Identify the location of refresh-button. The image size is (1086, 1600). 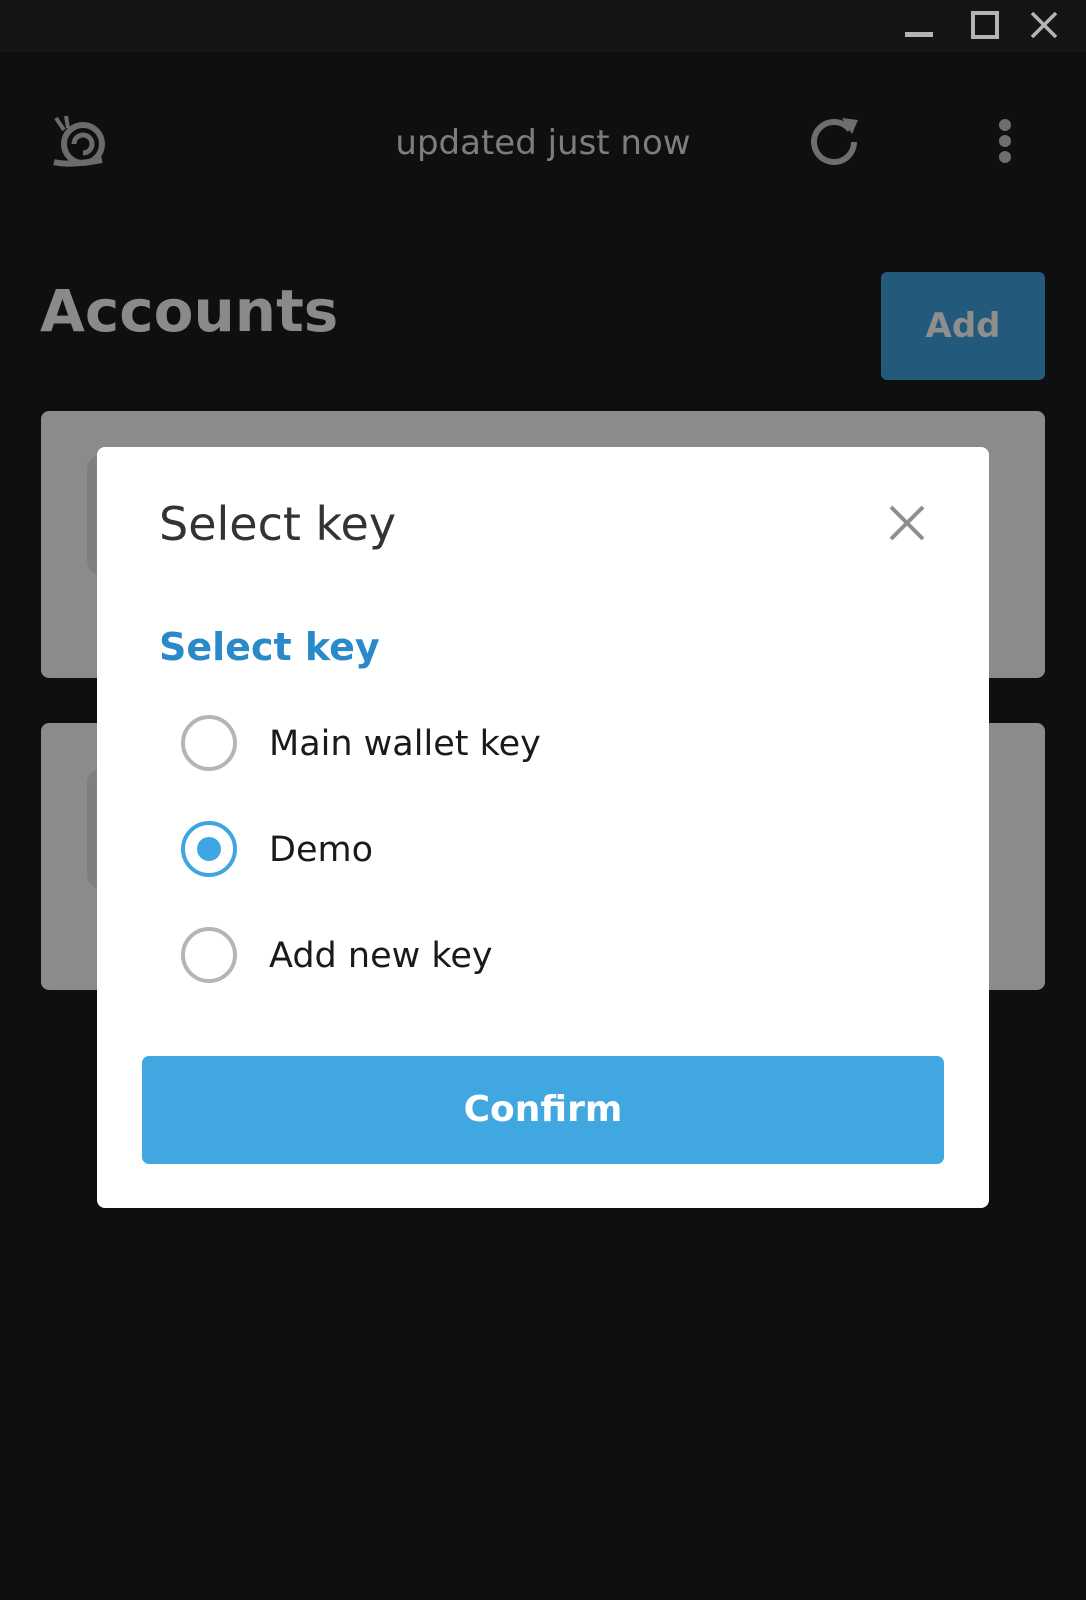
(834, 140).